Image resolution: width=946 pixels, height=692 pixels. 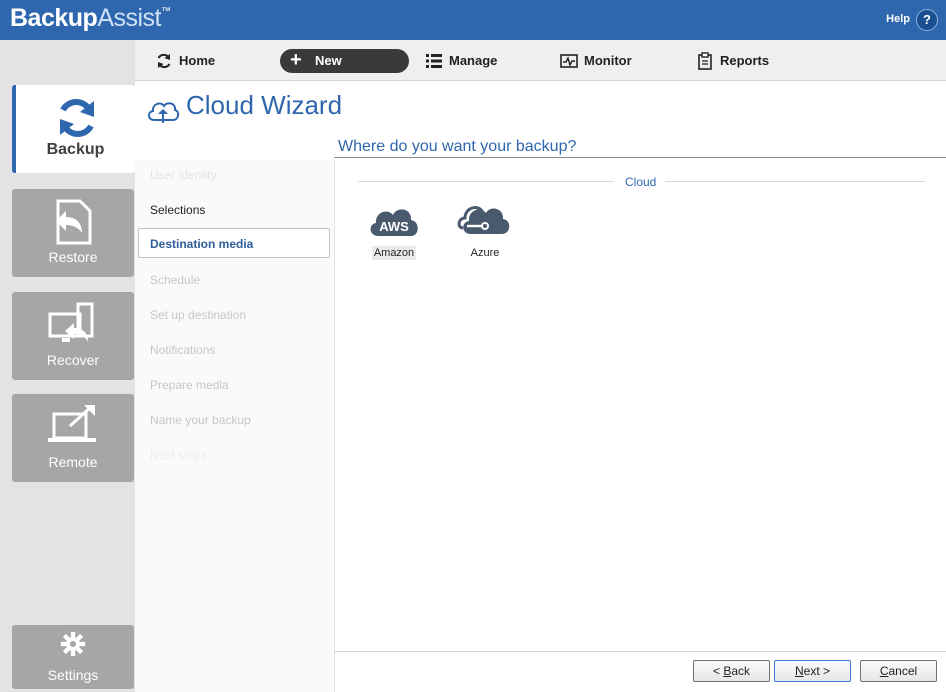 What do you see at coordinates (75, 149) in the screenshot?
I see `sidebar-label-backup: Backup` at bounding box center [75, 149].